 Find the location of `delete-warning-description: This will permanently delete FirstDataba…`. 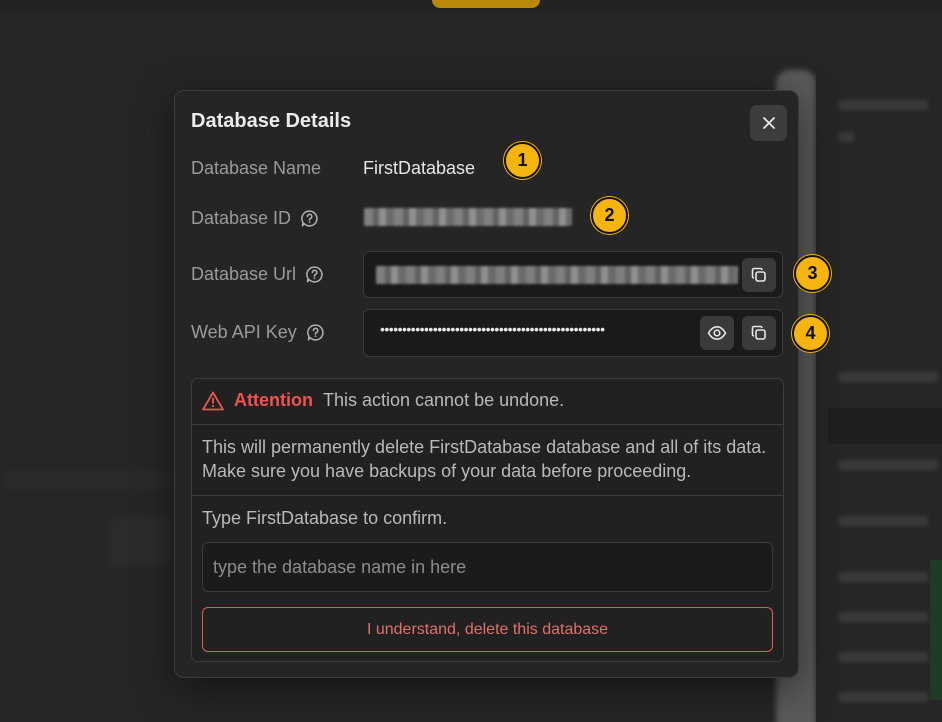

delete-warning-description: This will permanently delete FirstDataba… is located at coordinates (484, 459).